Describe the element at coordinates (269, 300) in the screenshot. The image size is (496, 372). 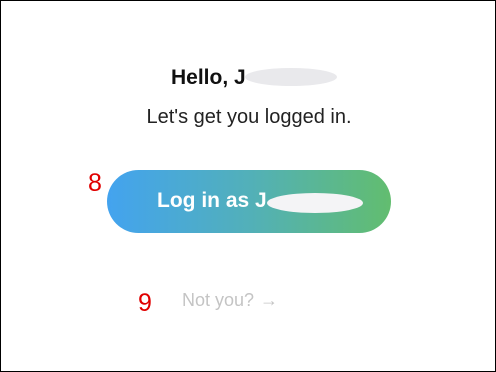
I see `arrow-right-icon: →` at that location.